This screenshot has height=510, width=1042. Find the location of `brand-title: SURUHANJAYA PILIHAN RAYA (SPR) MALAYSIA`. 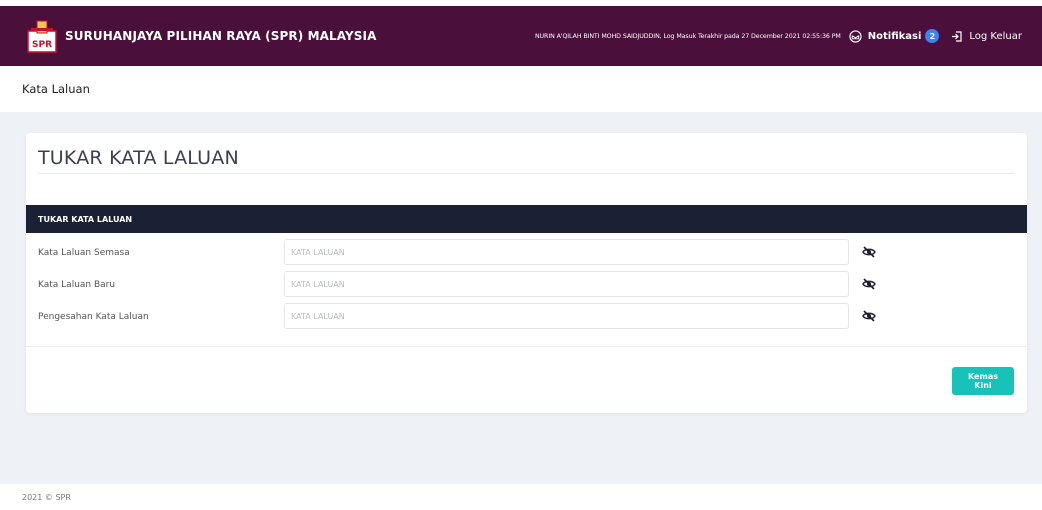

brand-title: SURUHANJAYA PILIHAN RAYA (SPR) MALAYSIA is located at coordinates (221, 36).